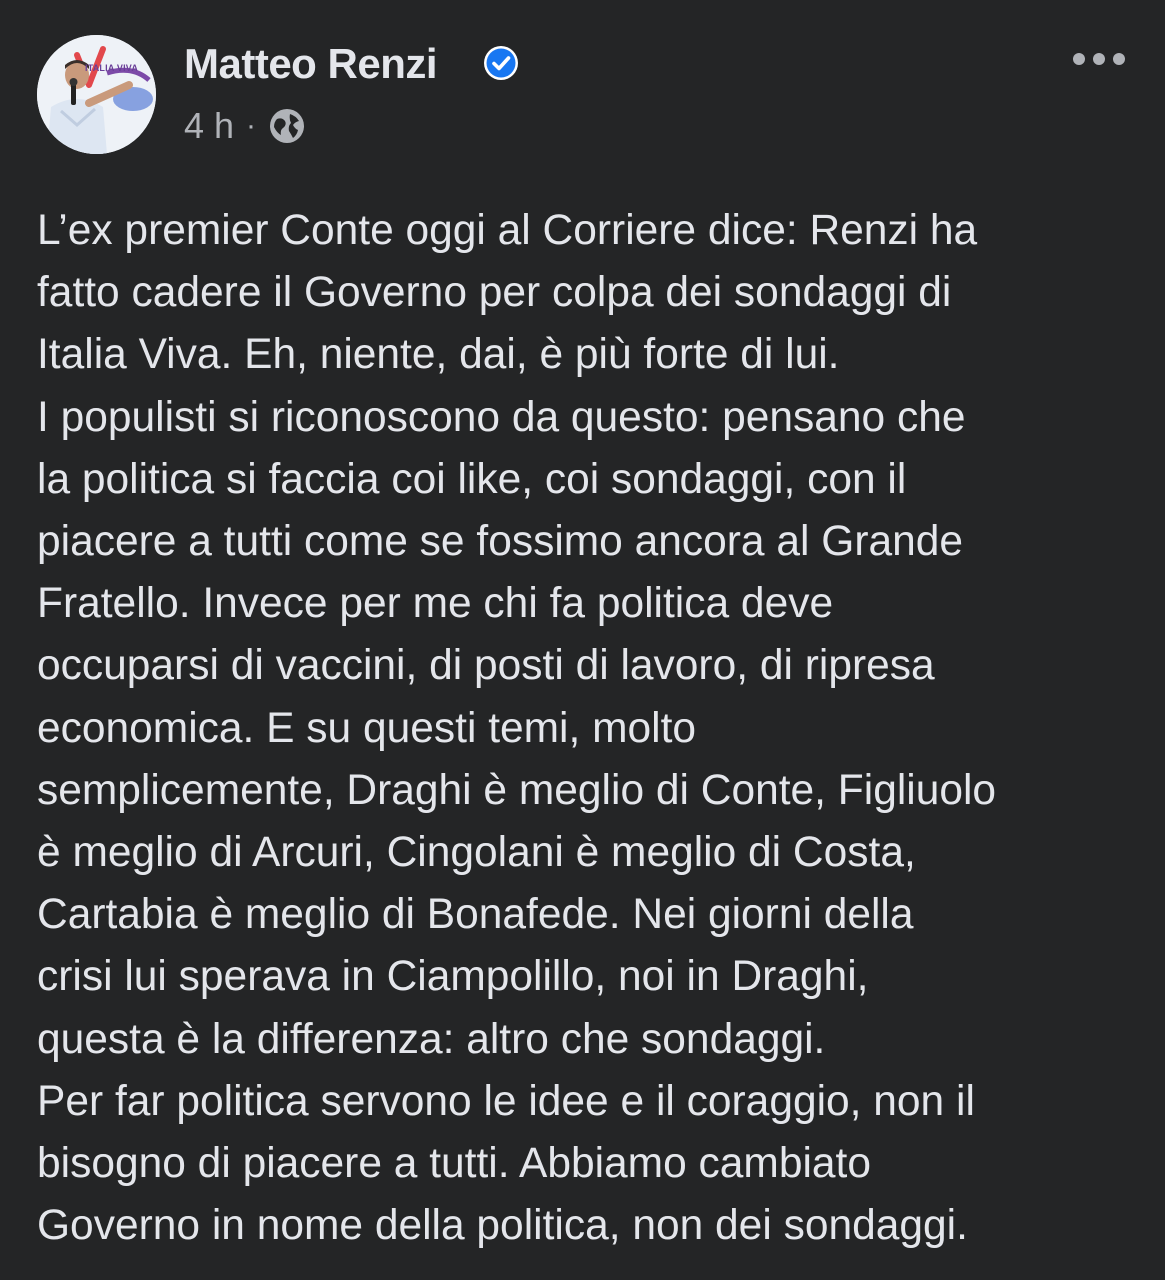 This screenshot has width=1165, height=1280. What do you see at coordinates (209, 126) in the screenshot?
I see `post-timestamp: 4 h` at bounding box center [209, 126].